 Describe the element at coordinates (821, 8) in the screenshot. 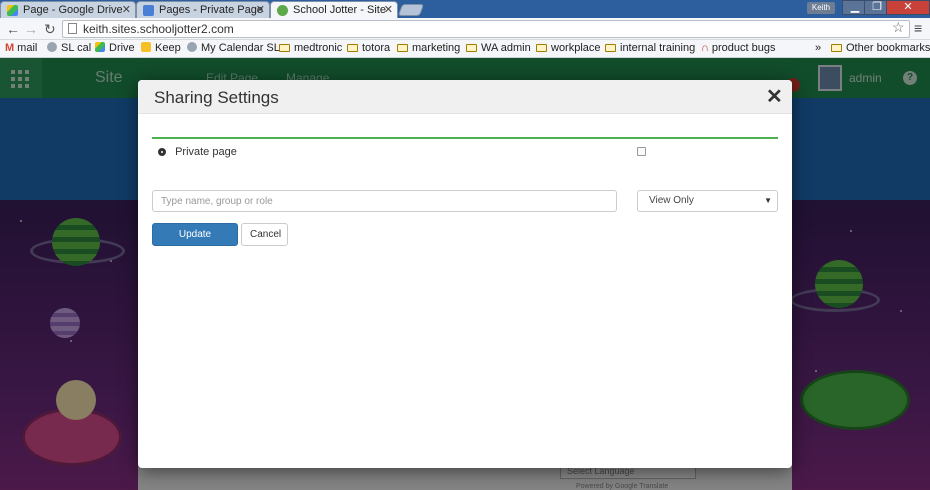

I see `profile-badge: Keith` at that location.